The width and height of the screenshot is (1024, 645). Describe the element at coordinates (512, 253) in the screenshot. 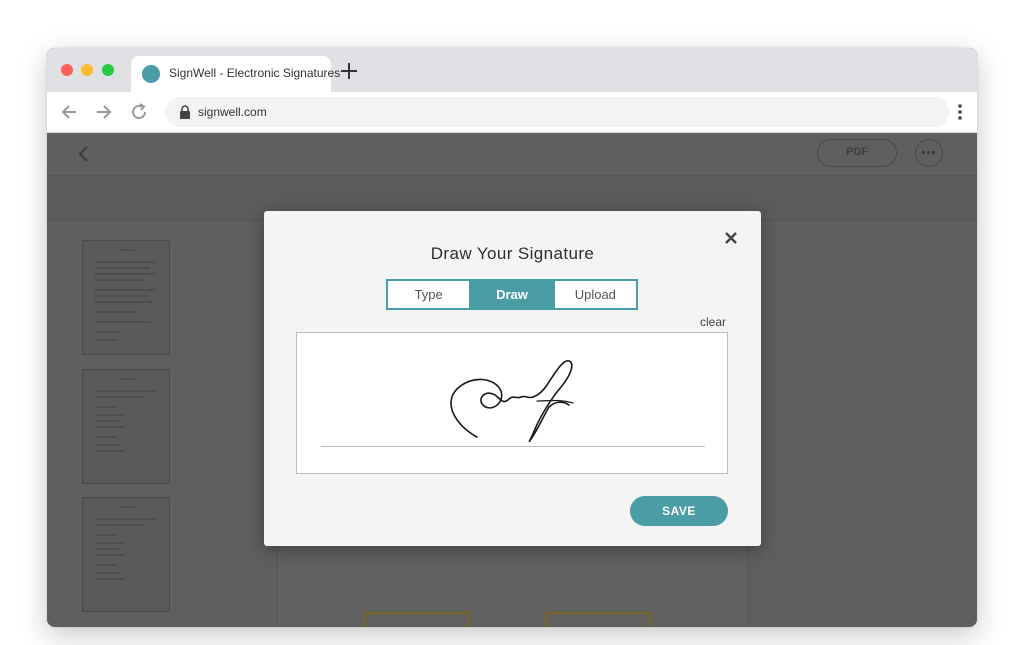

I see `modal-title: Draw Your Signature` at that location.